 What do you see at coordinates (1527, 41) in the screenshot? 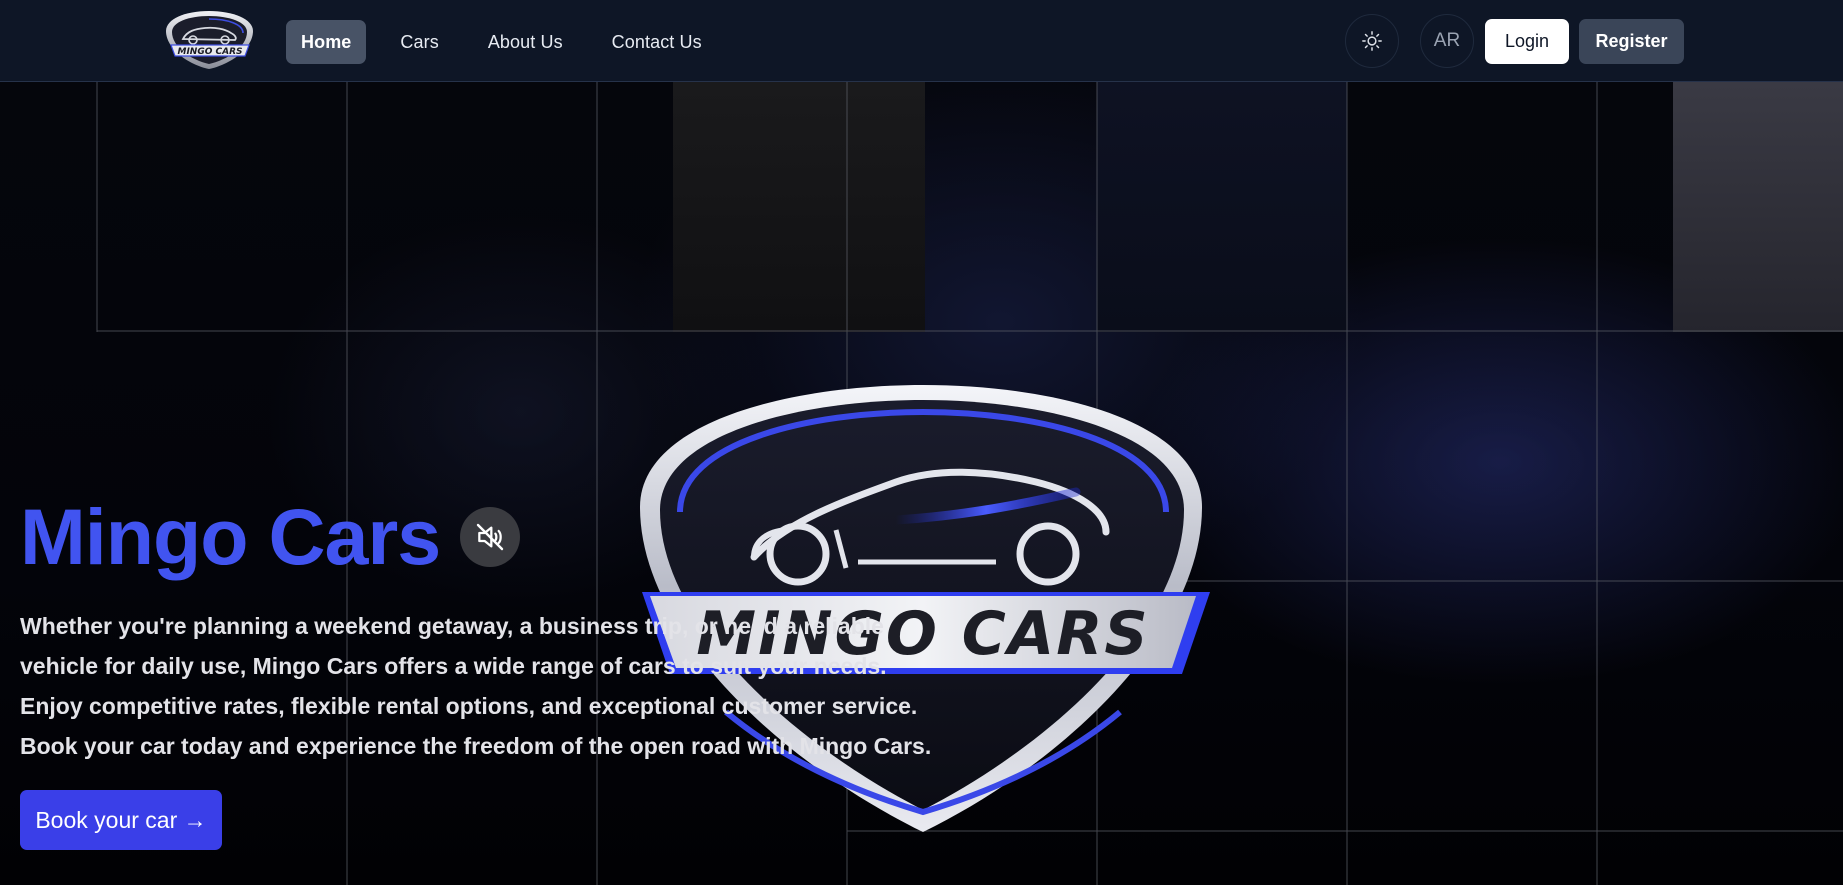
I see `login-button: Login` at bounding box center [1527, 41].